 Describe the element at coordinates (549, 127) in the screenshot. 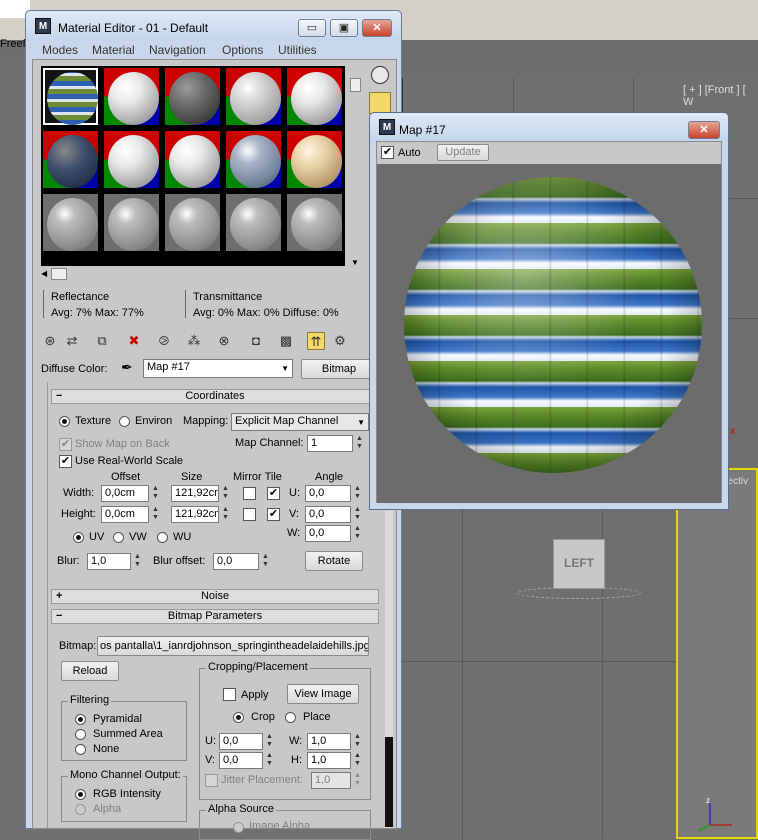

I see `map-window-titlebar: M Map #17 ✕` at that location.